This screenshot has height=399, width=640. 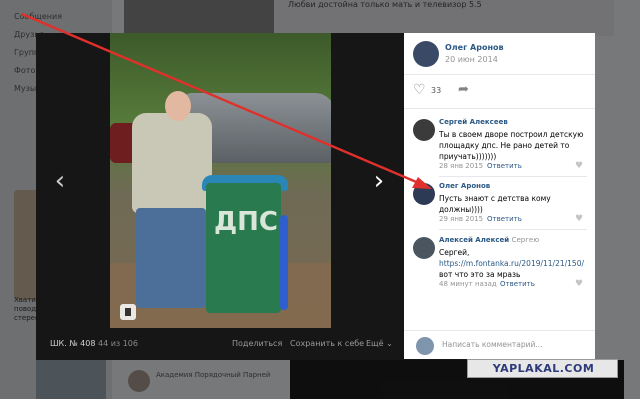 What do you see at coordinates (474, 240) in the screenshot?
I see `comment-author-name: Алексей Алексей` at bounding box center [474, 240].